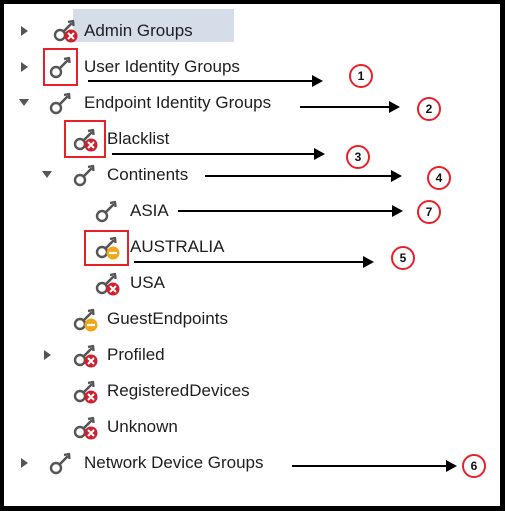  Describe the element at coordinates (162, 67) in the screenshot. I see `tree-item-user-identity-groups: User Identity Groups` at that location.